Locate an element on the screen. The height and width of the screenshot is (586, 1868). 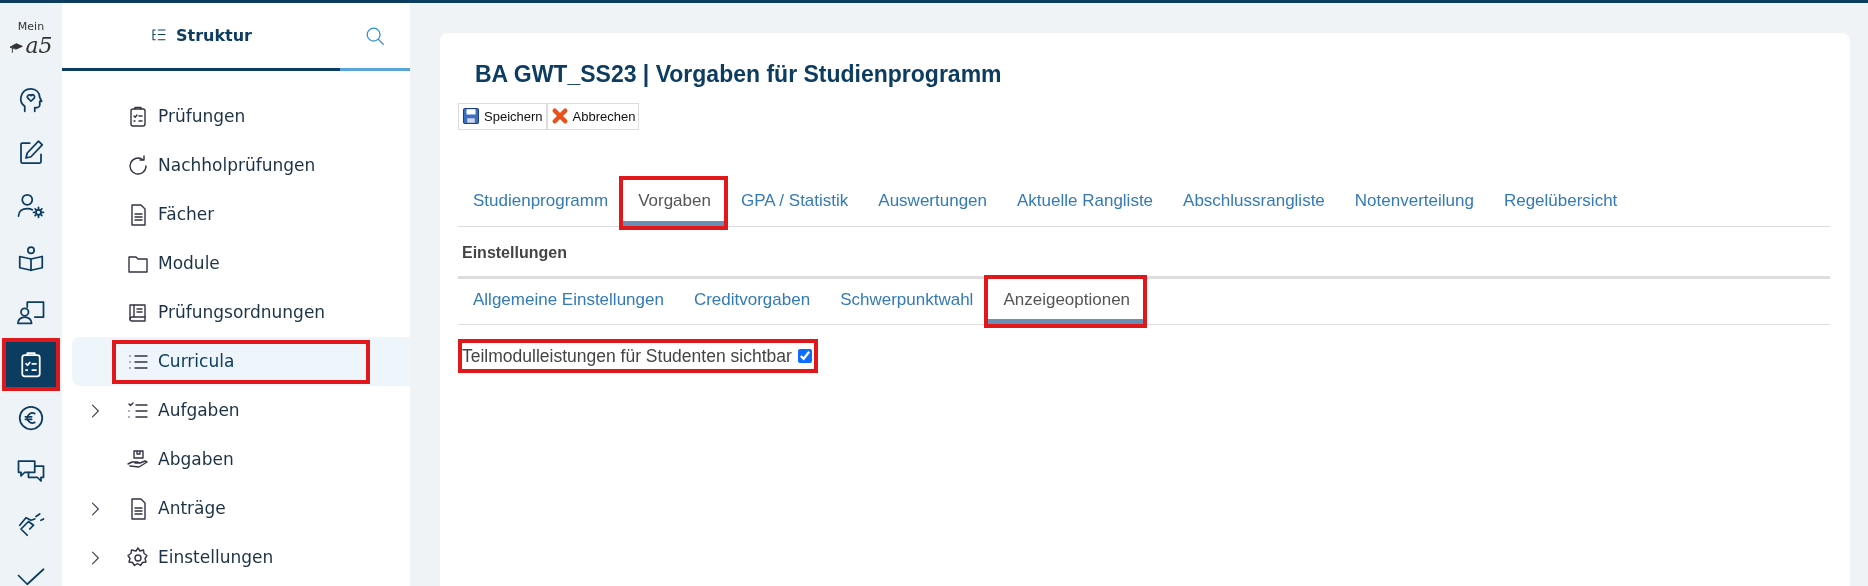
reader-book-icon is located at coordinates (31, 258).